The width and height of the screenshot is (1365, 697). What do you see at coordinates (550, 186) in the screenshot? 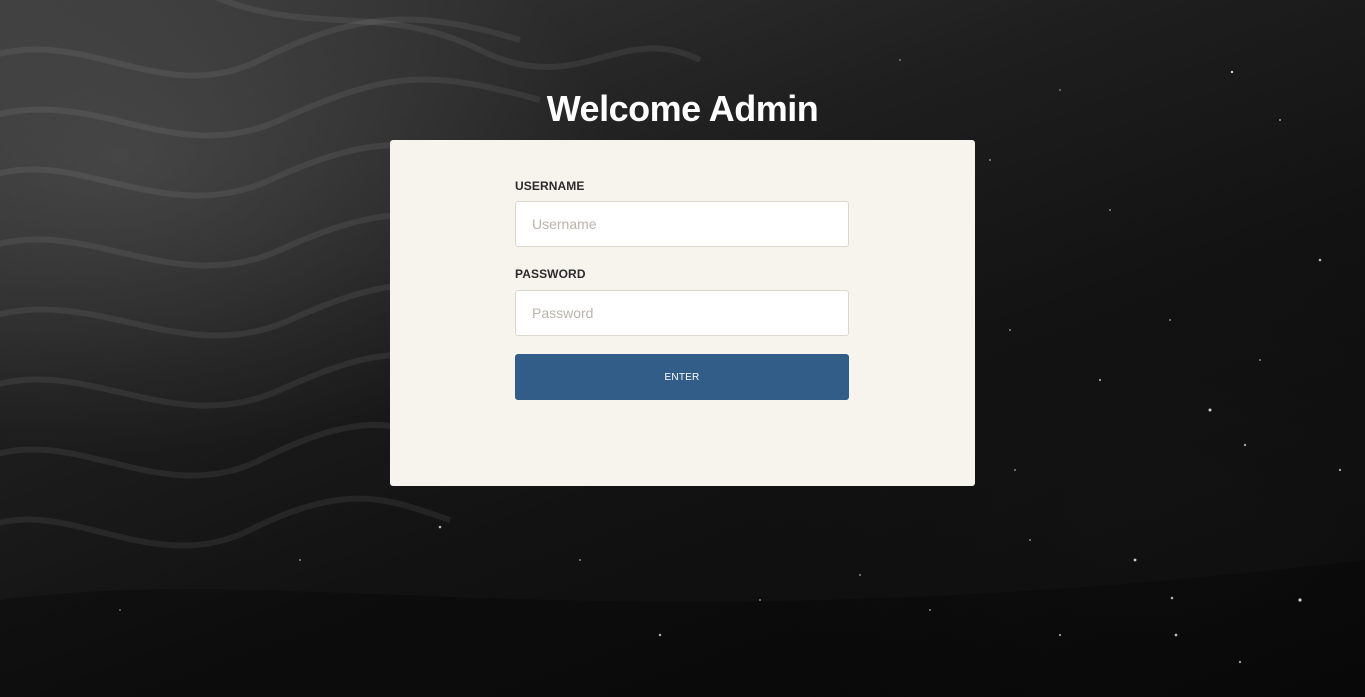
I see `username-label: USERNAME` at bounding box center [550, 186].